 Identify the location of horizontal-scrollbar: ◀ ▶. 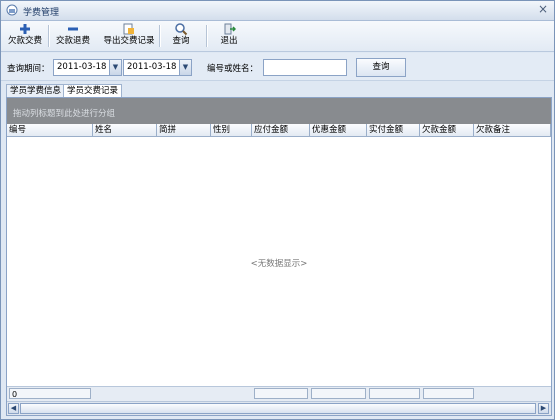
(279, 408).